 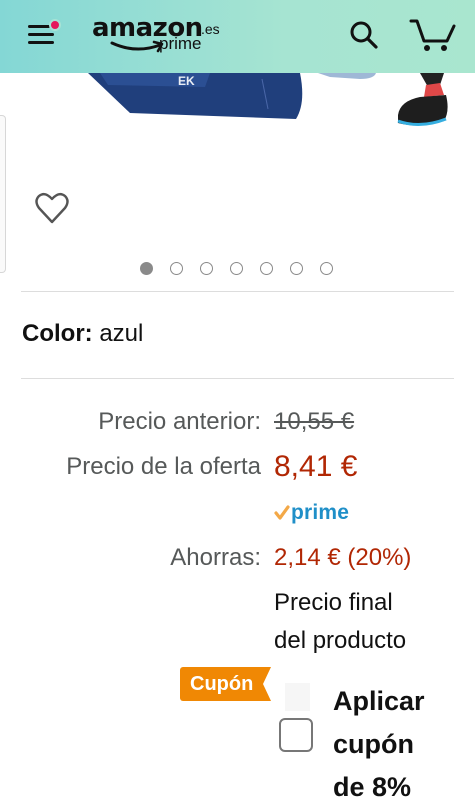 I want to click on search-button, so click(x=364, y=35).